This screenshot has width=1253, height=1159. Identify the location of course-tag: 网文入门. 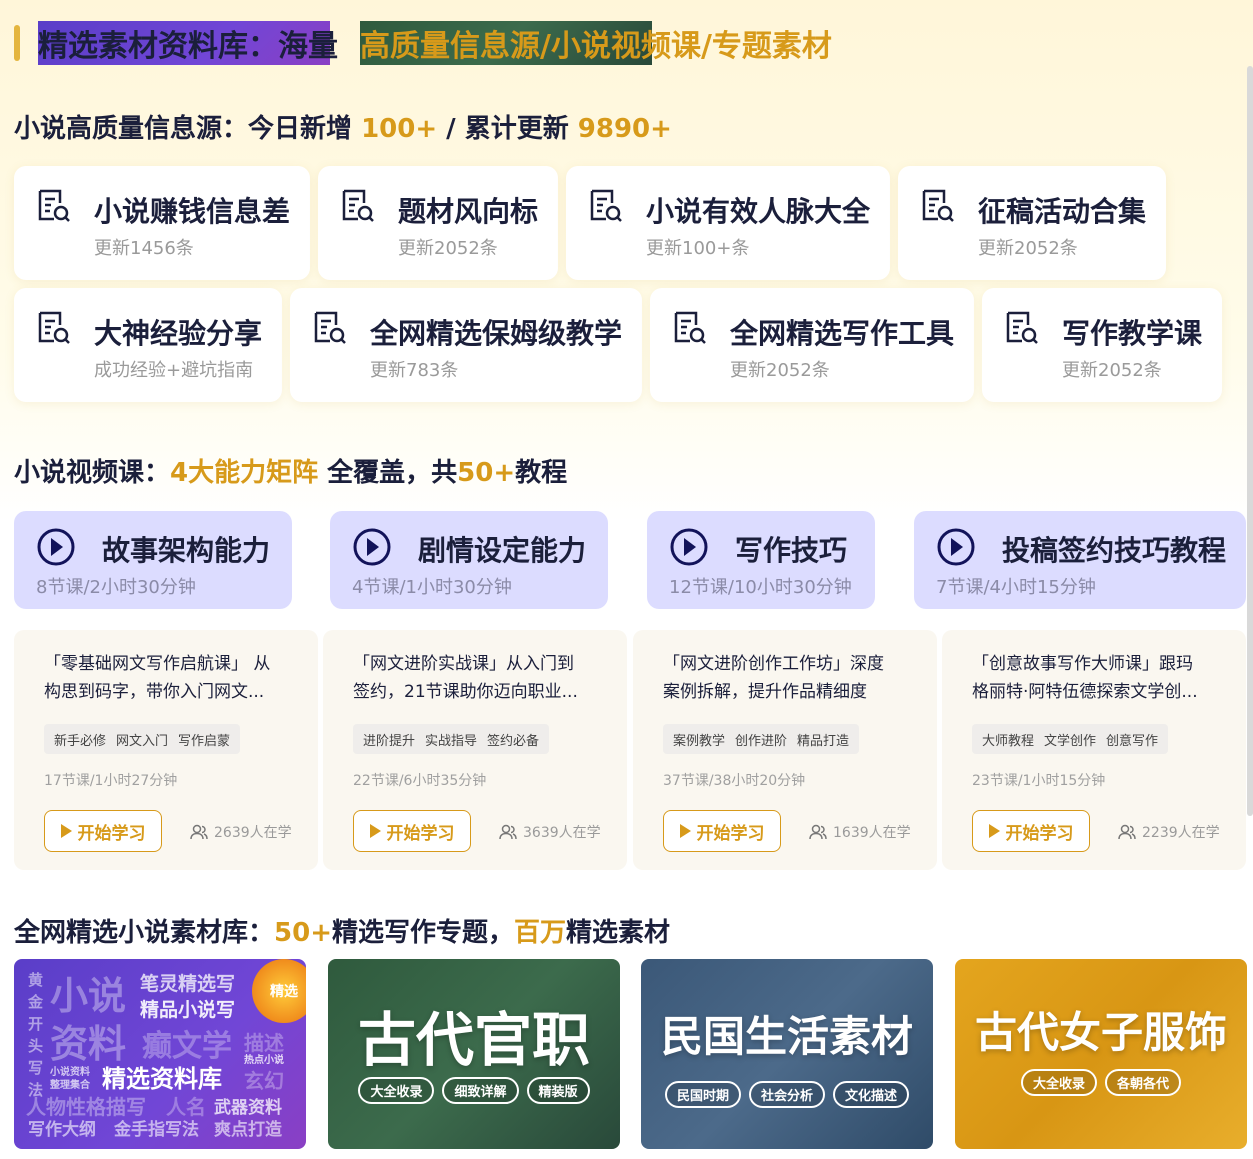
(142, 741).